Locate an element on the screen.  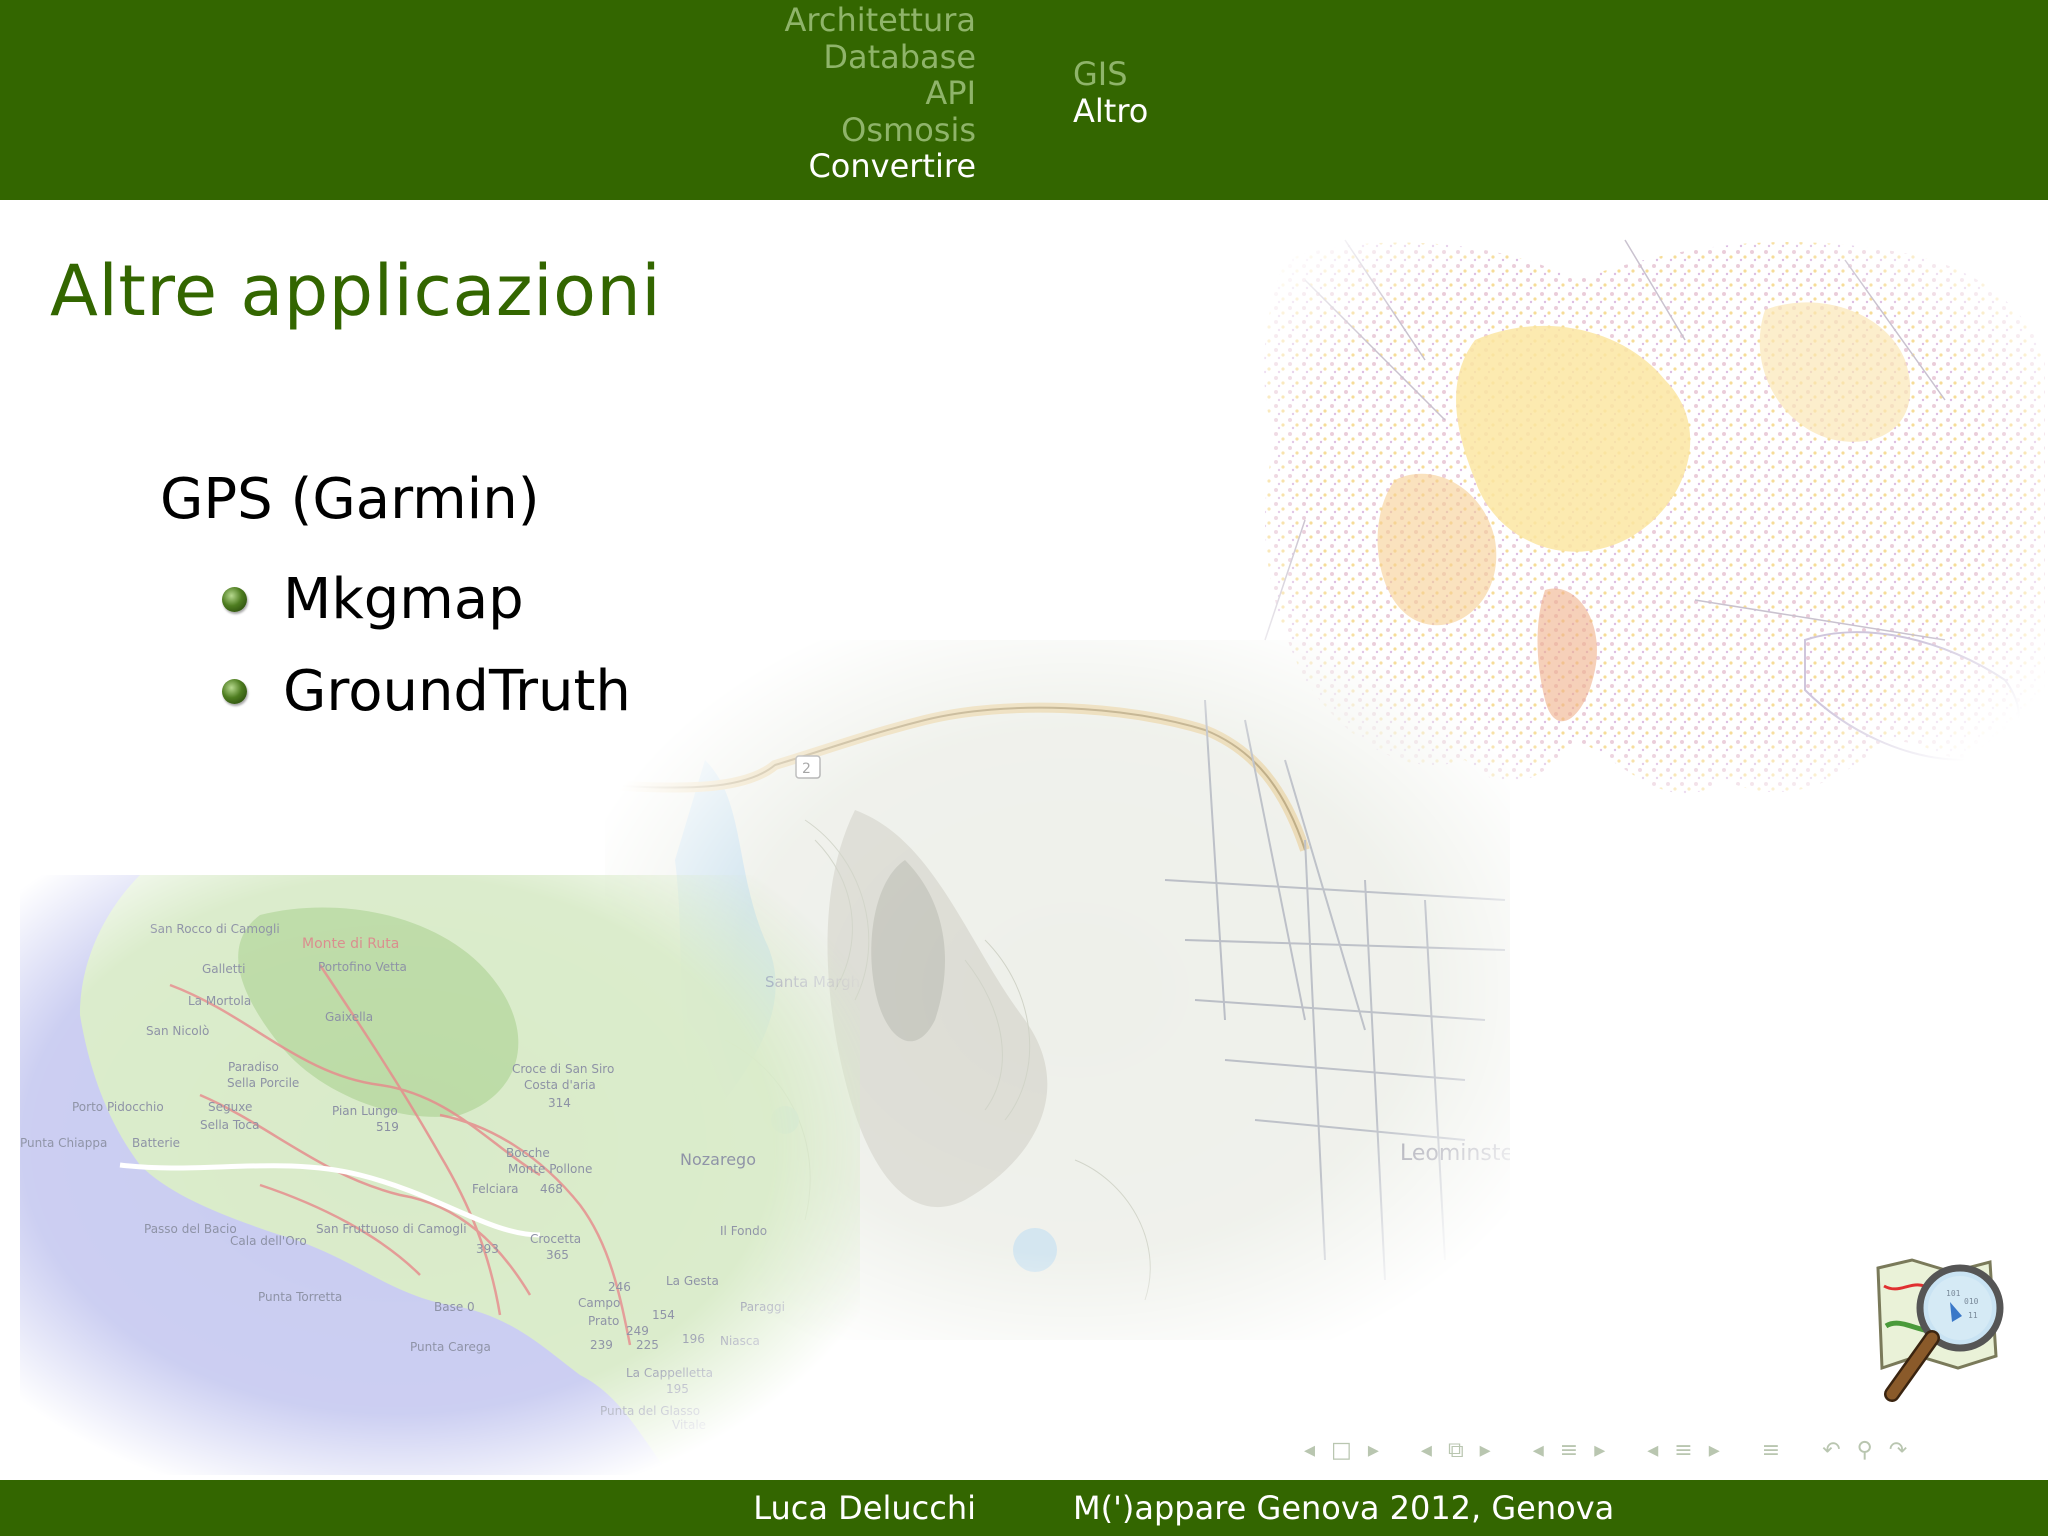
map-label: Pian Lungo is located at coordinates (365, 1111).